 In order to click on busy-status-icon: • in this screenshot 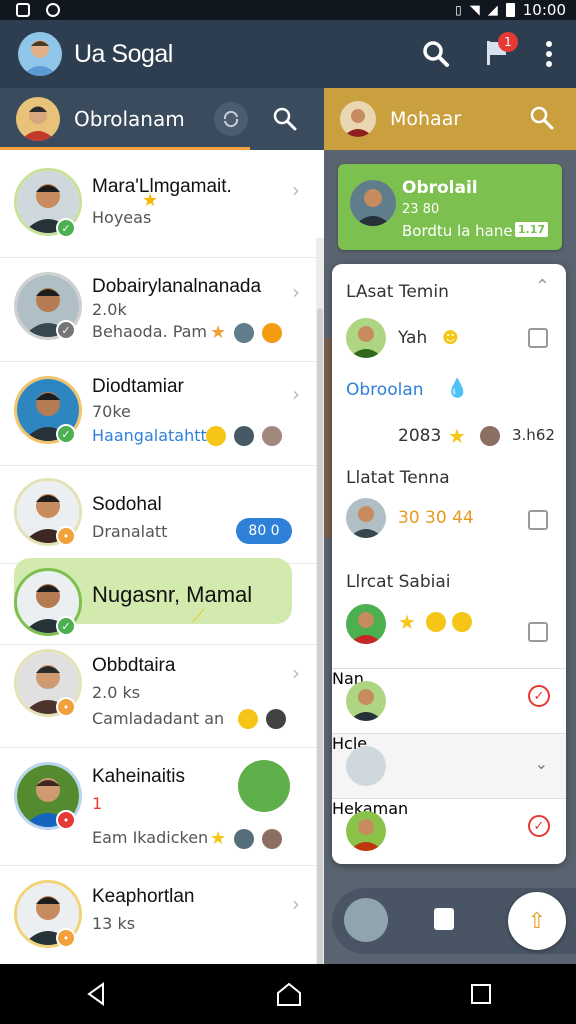, I will do `click(66, 820)`.